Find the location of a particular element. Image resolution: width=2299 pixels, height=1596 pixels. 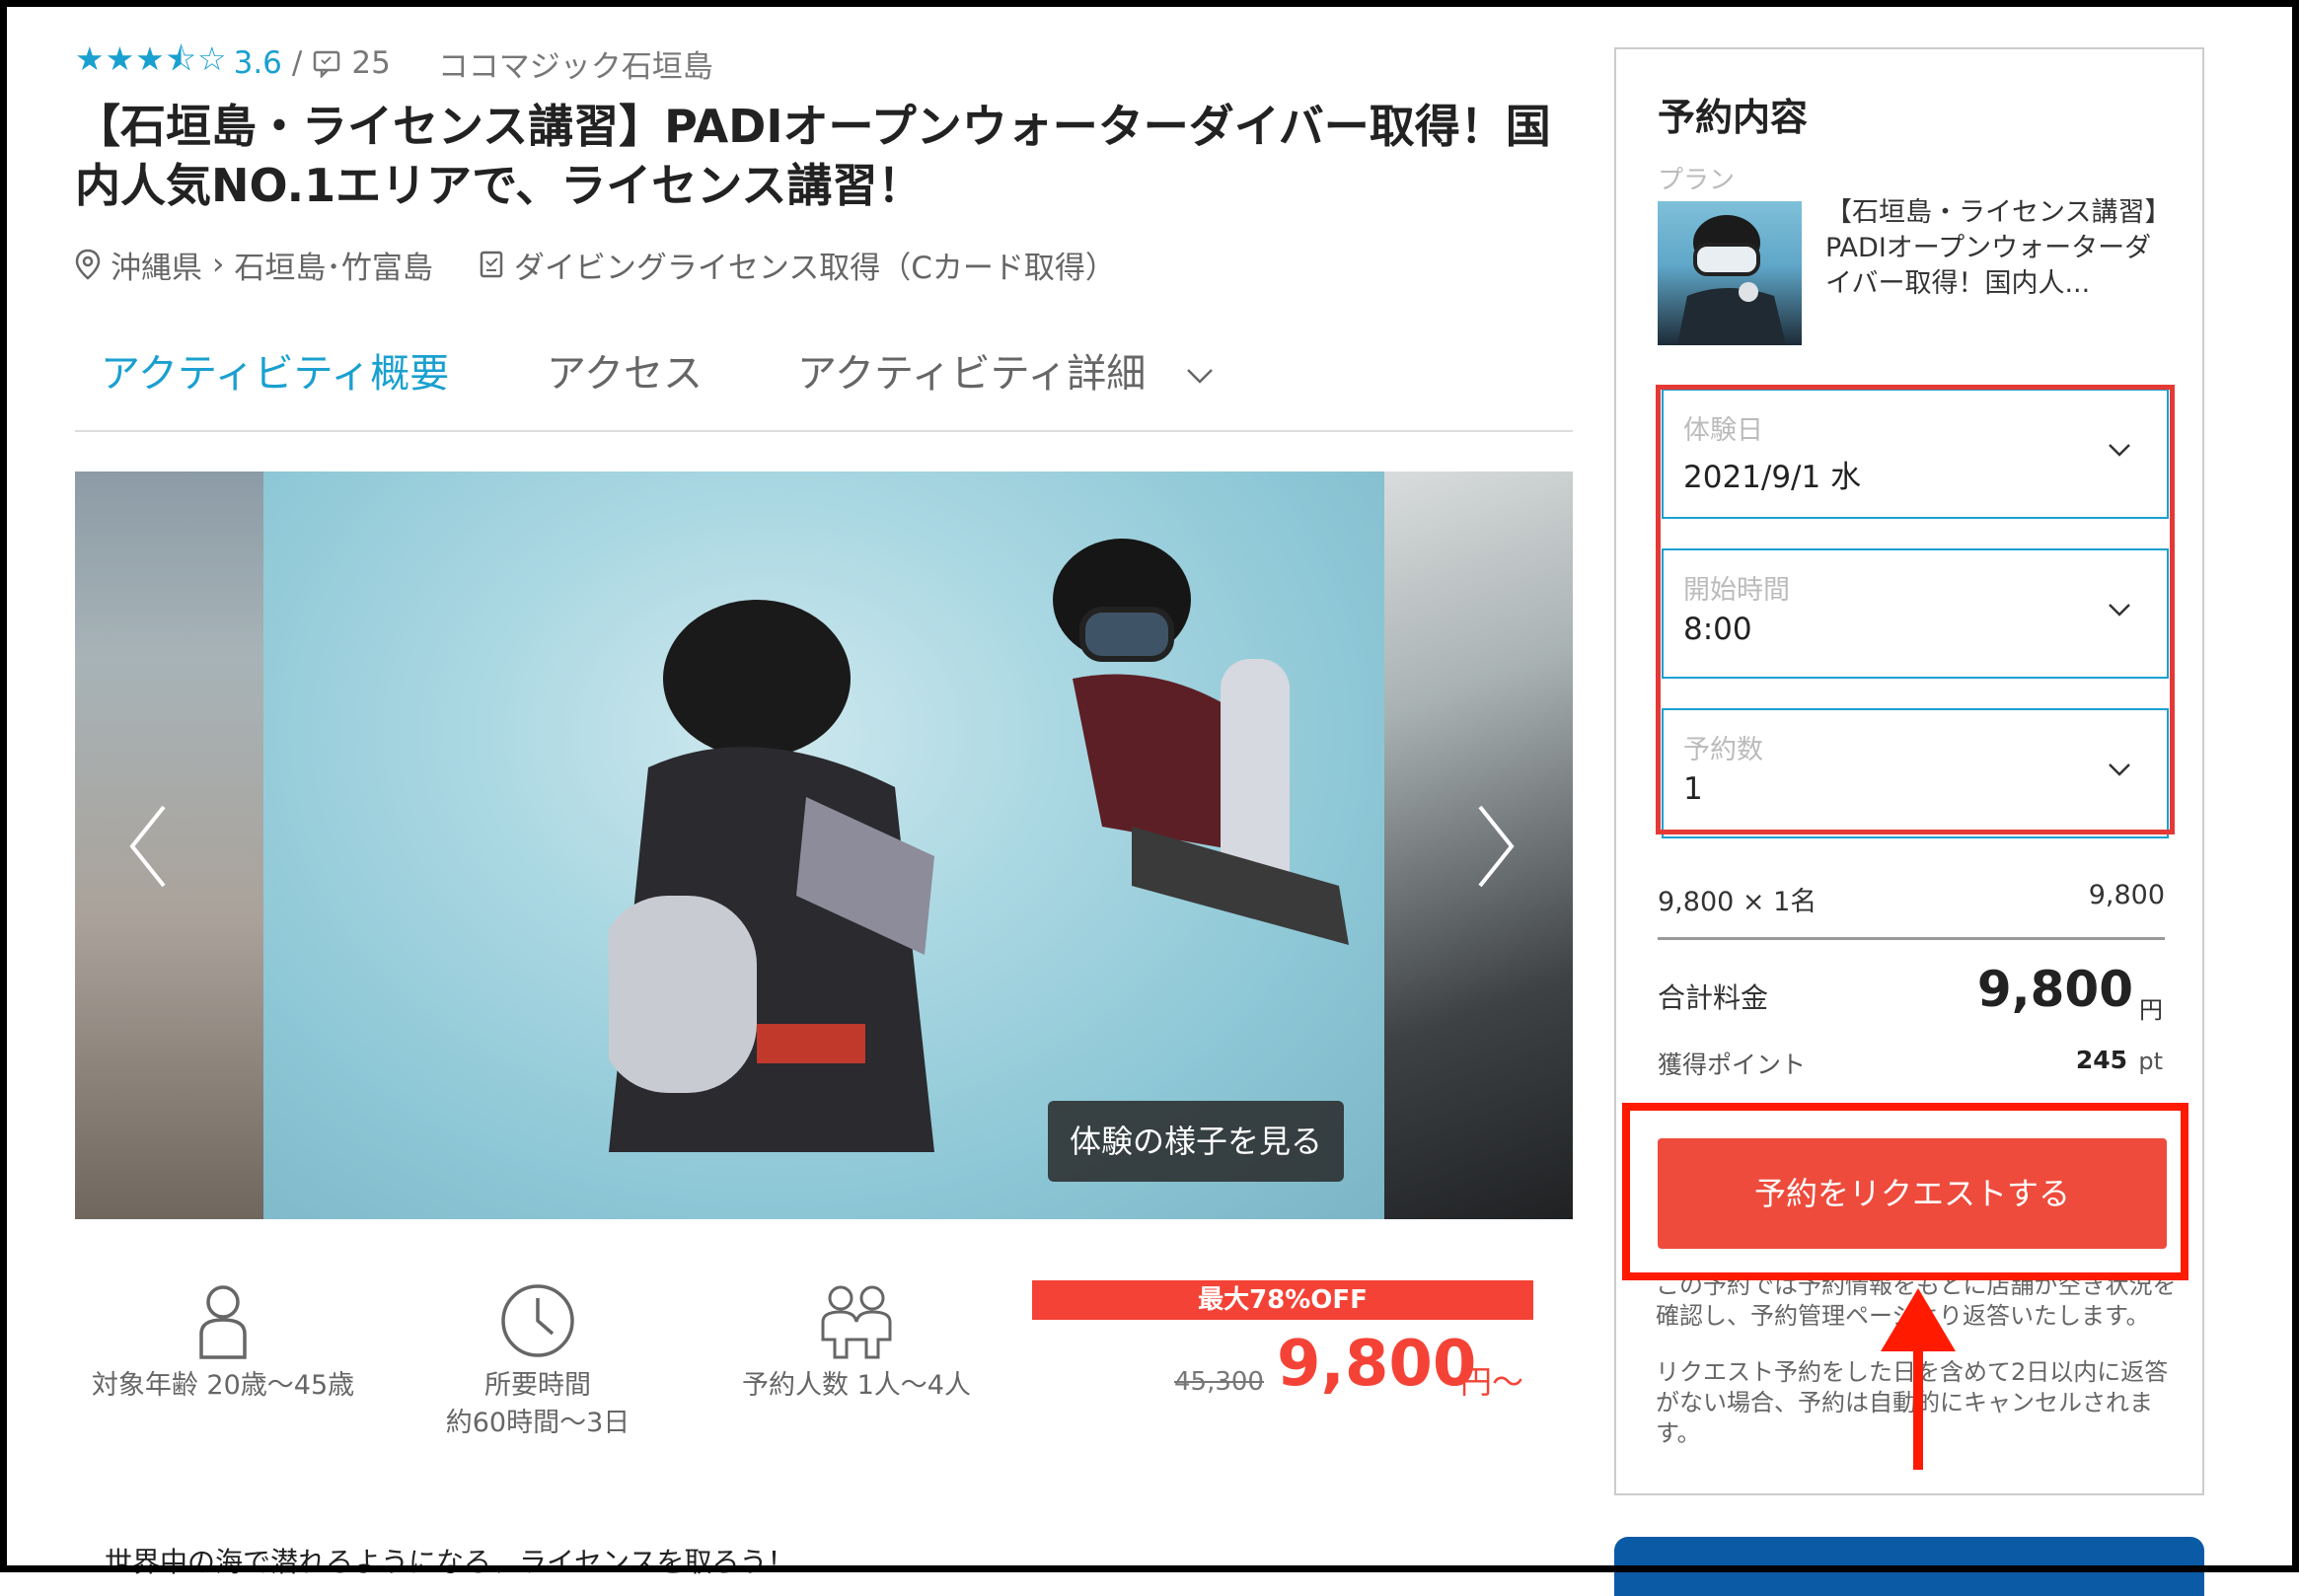

review-count: 25 is located at coordinates (371, 63).